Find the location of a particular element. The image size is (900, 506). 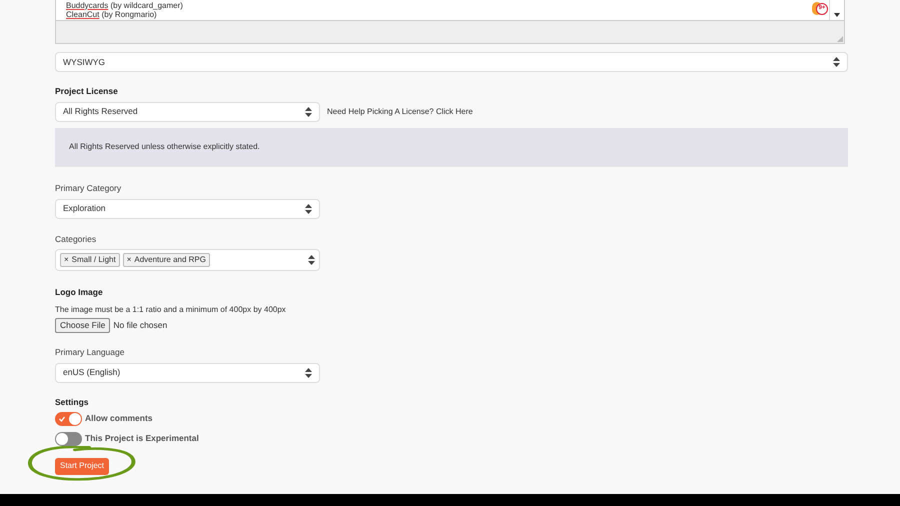

scroll-down-icon is located at coordinates (837, 15).